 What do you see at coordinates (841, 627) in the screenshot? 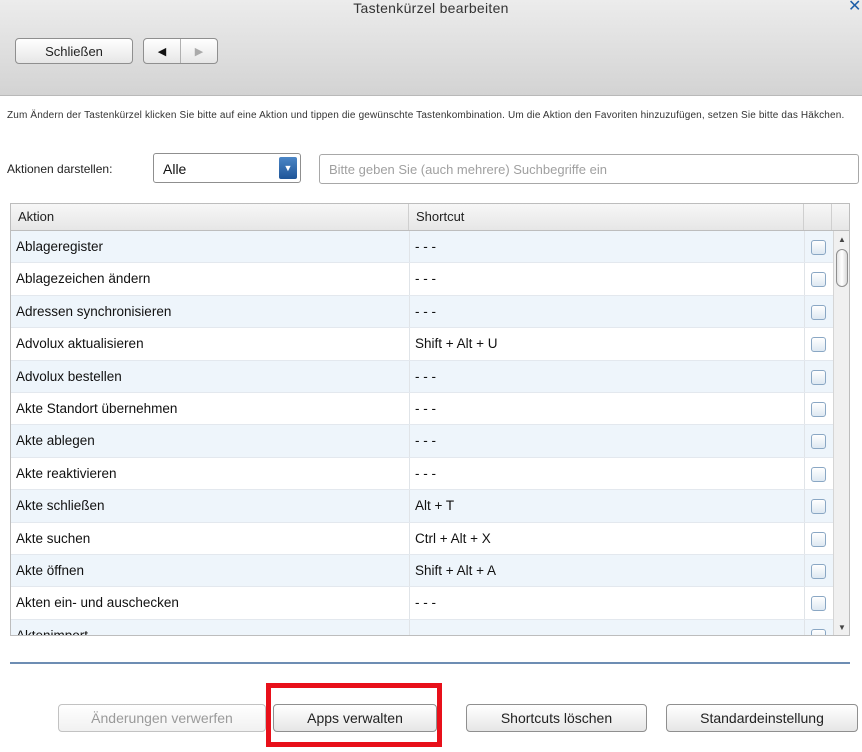
I see `scroll-down-icon: ▼` at bounding box center [841, 627].